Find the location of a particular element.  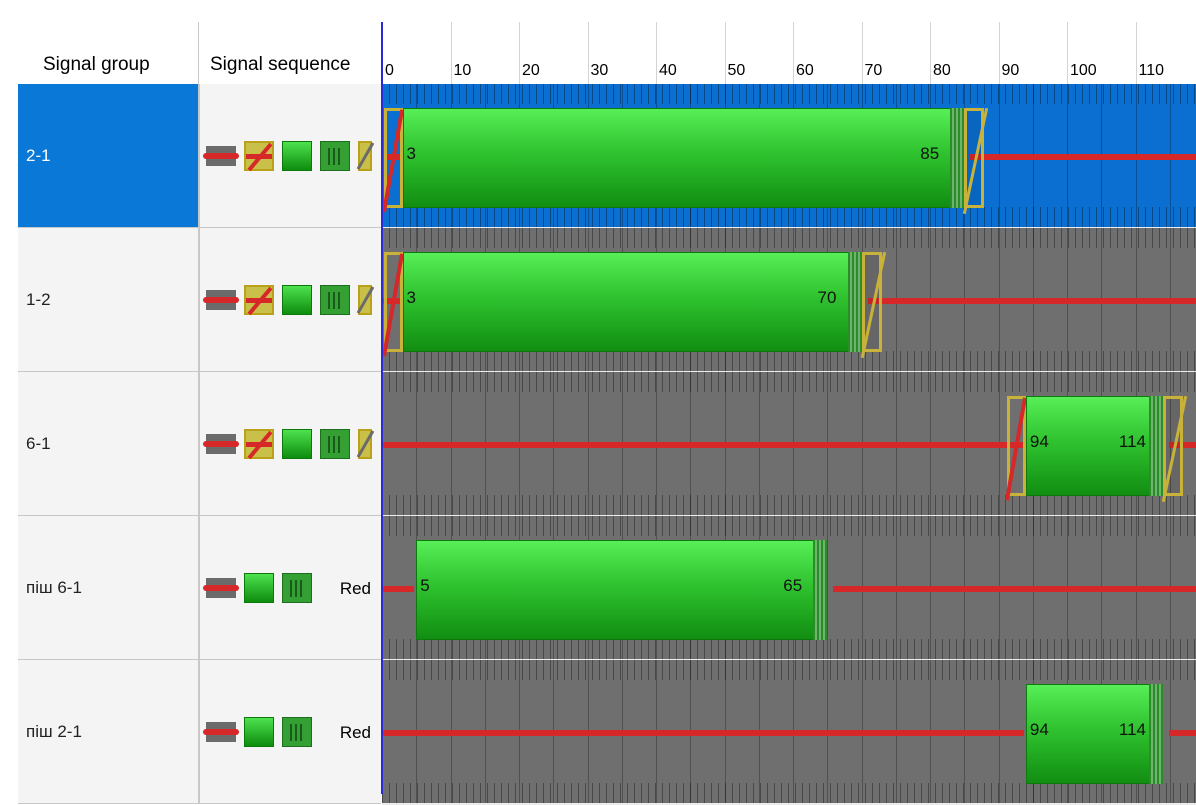

green-end-label: 65 is located at coordinates (792, 586).